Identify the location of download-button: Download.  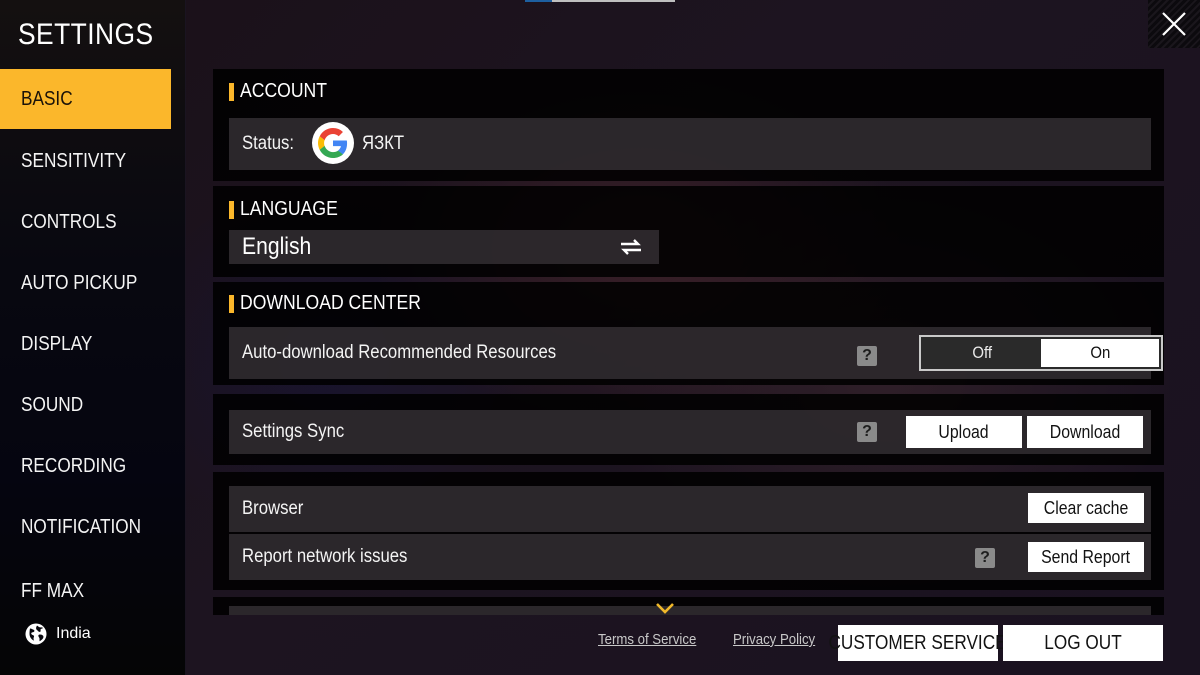
(1085, 432).